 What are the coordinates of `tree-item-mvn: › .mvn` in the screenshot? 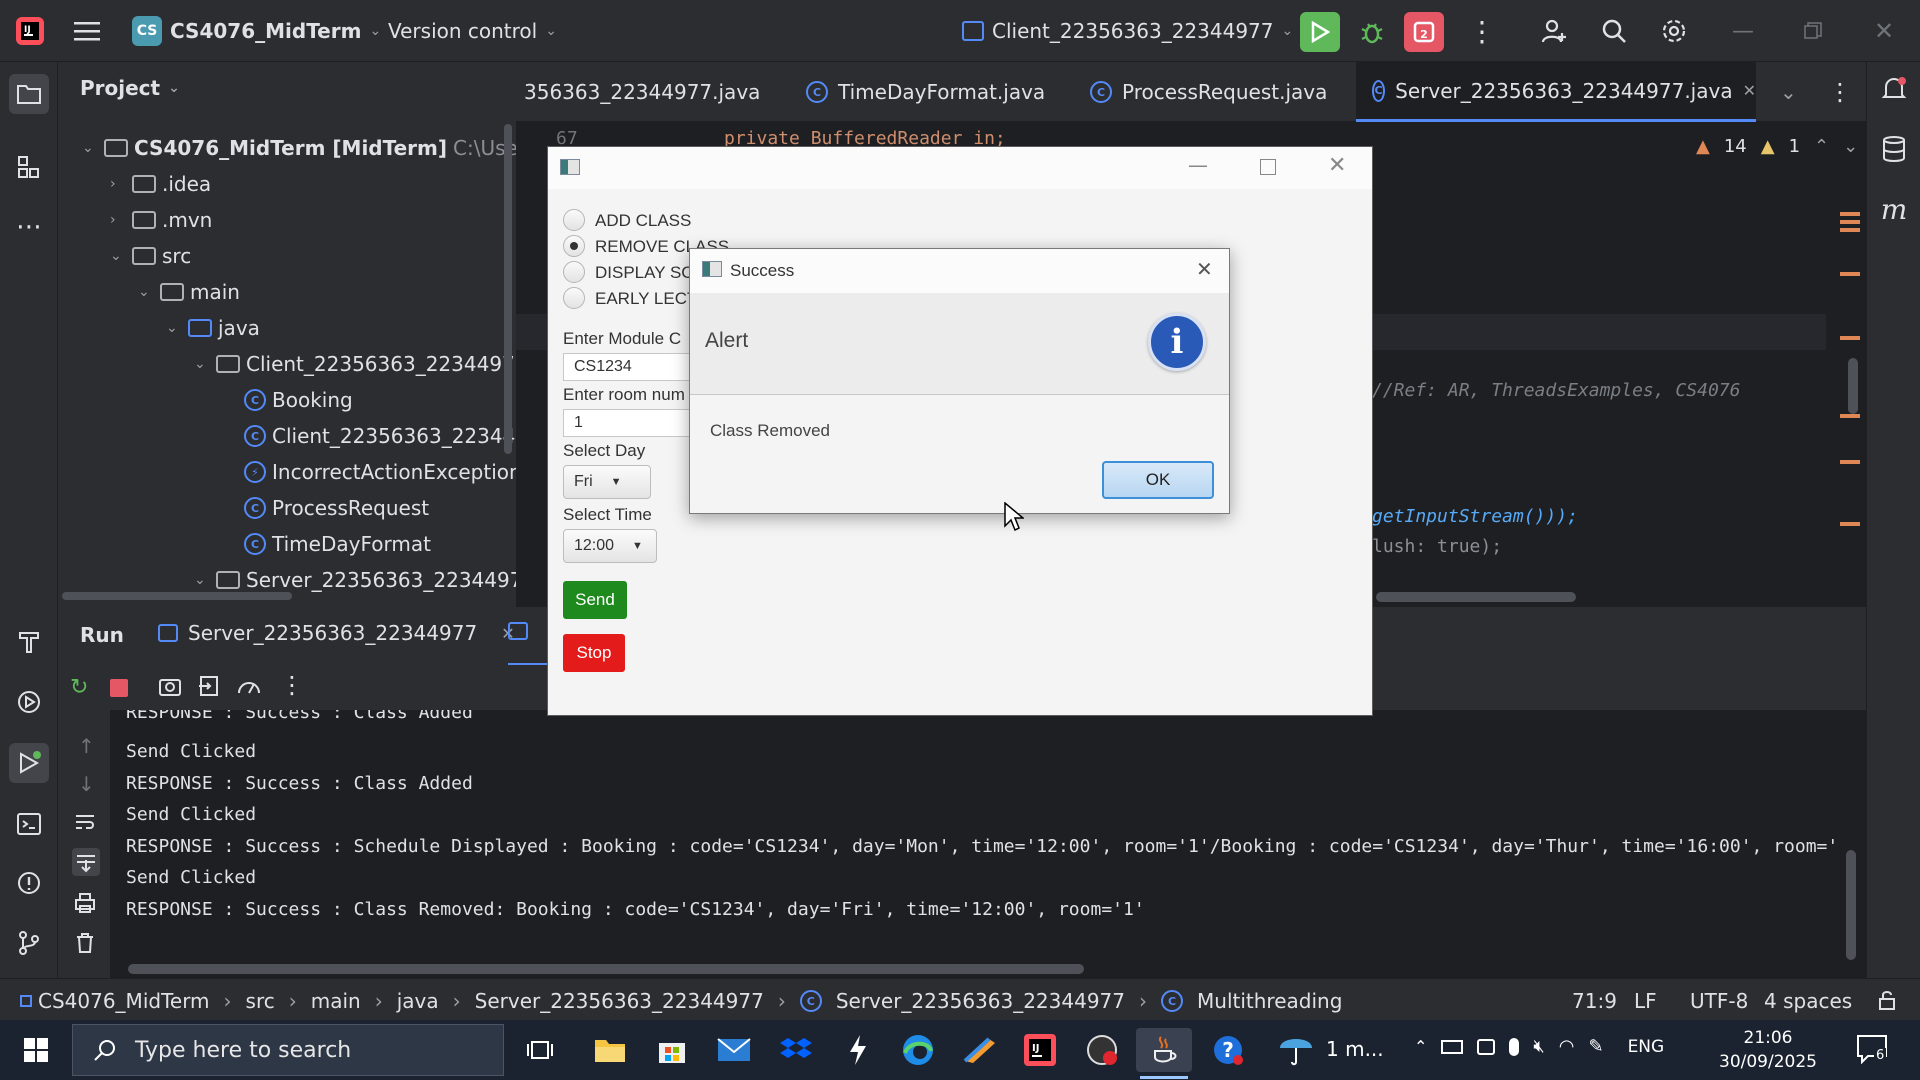 It's located at (161, 220).